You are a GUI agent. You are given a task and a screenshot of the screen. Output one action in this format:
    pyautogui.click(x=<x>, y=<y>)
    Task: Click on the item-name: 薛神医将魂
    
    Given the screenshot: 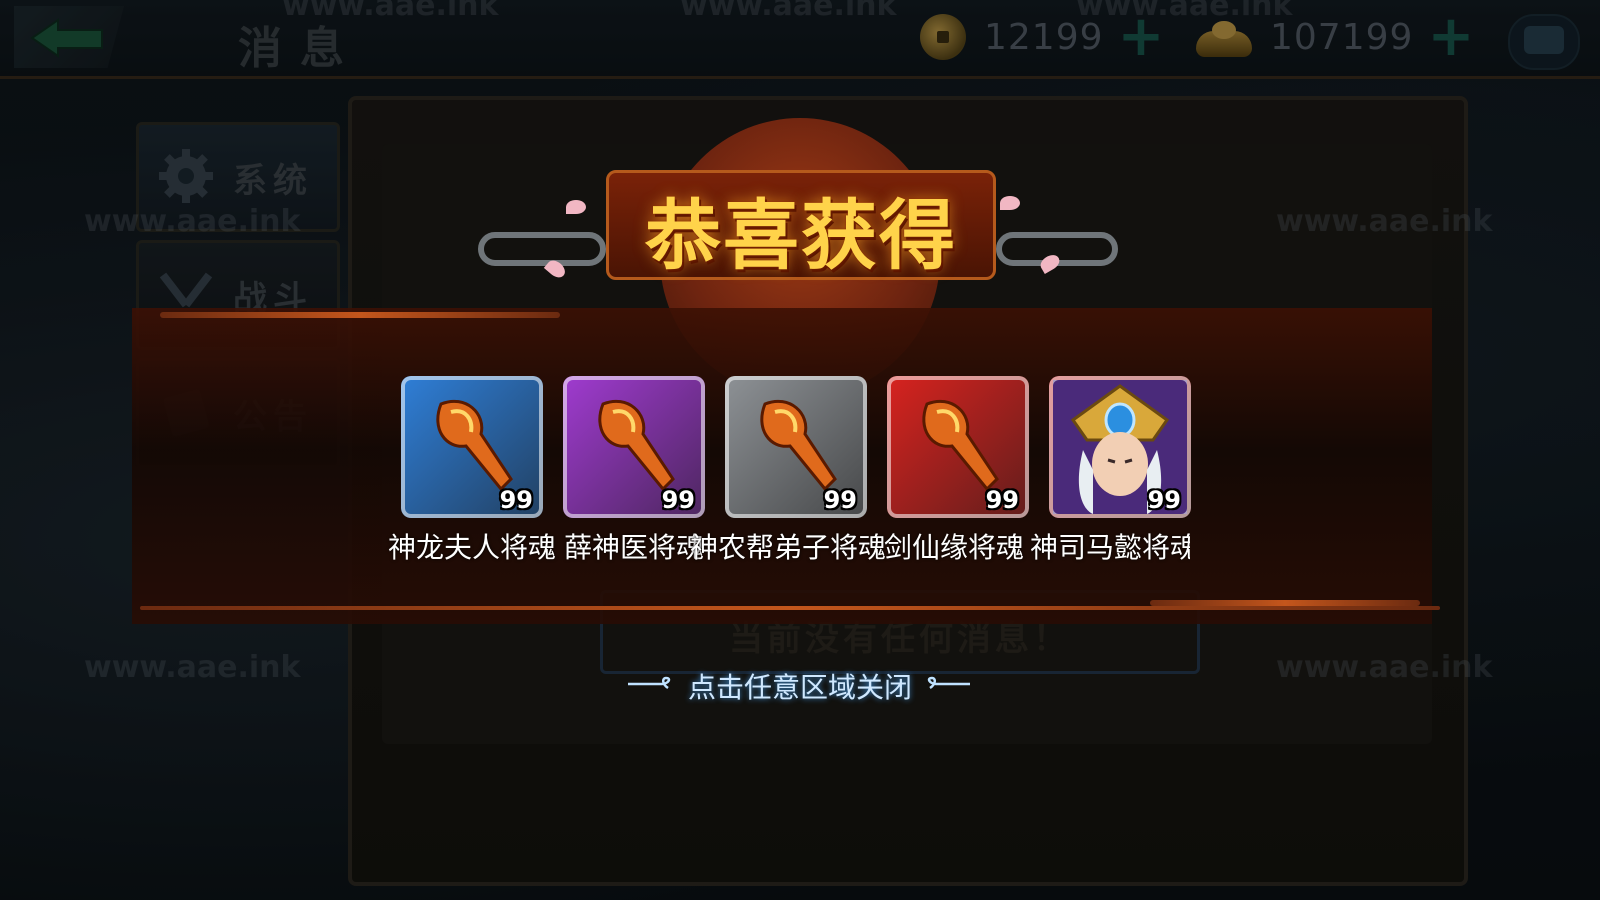 What is the action you would take?
    pyautogui.click(x=634, y=547)
    